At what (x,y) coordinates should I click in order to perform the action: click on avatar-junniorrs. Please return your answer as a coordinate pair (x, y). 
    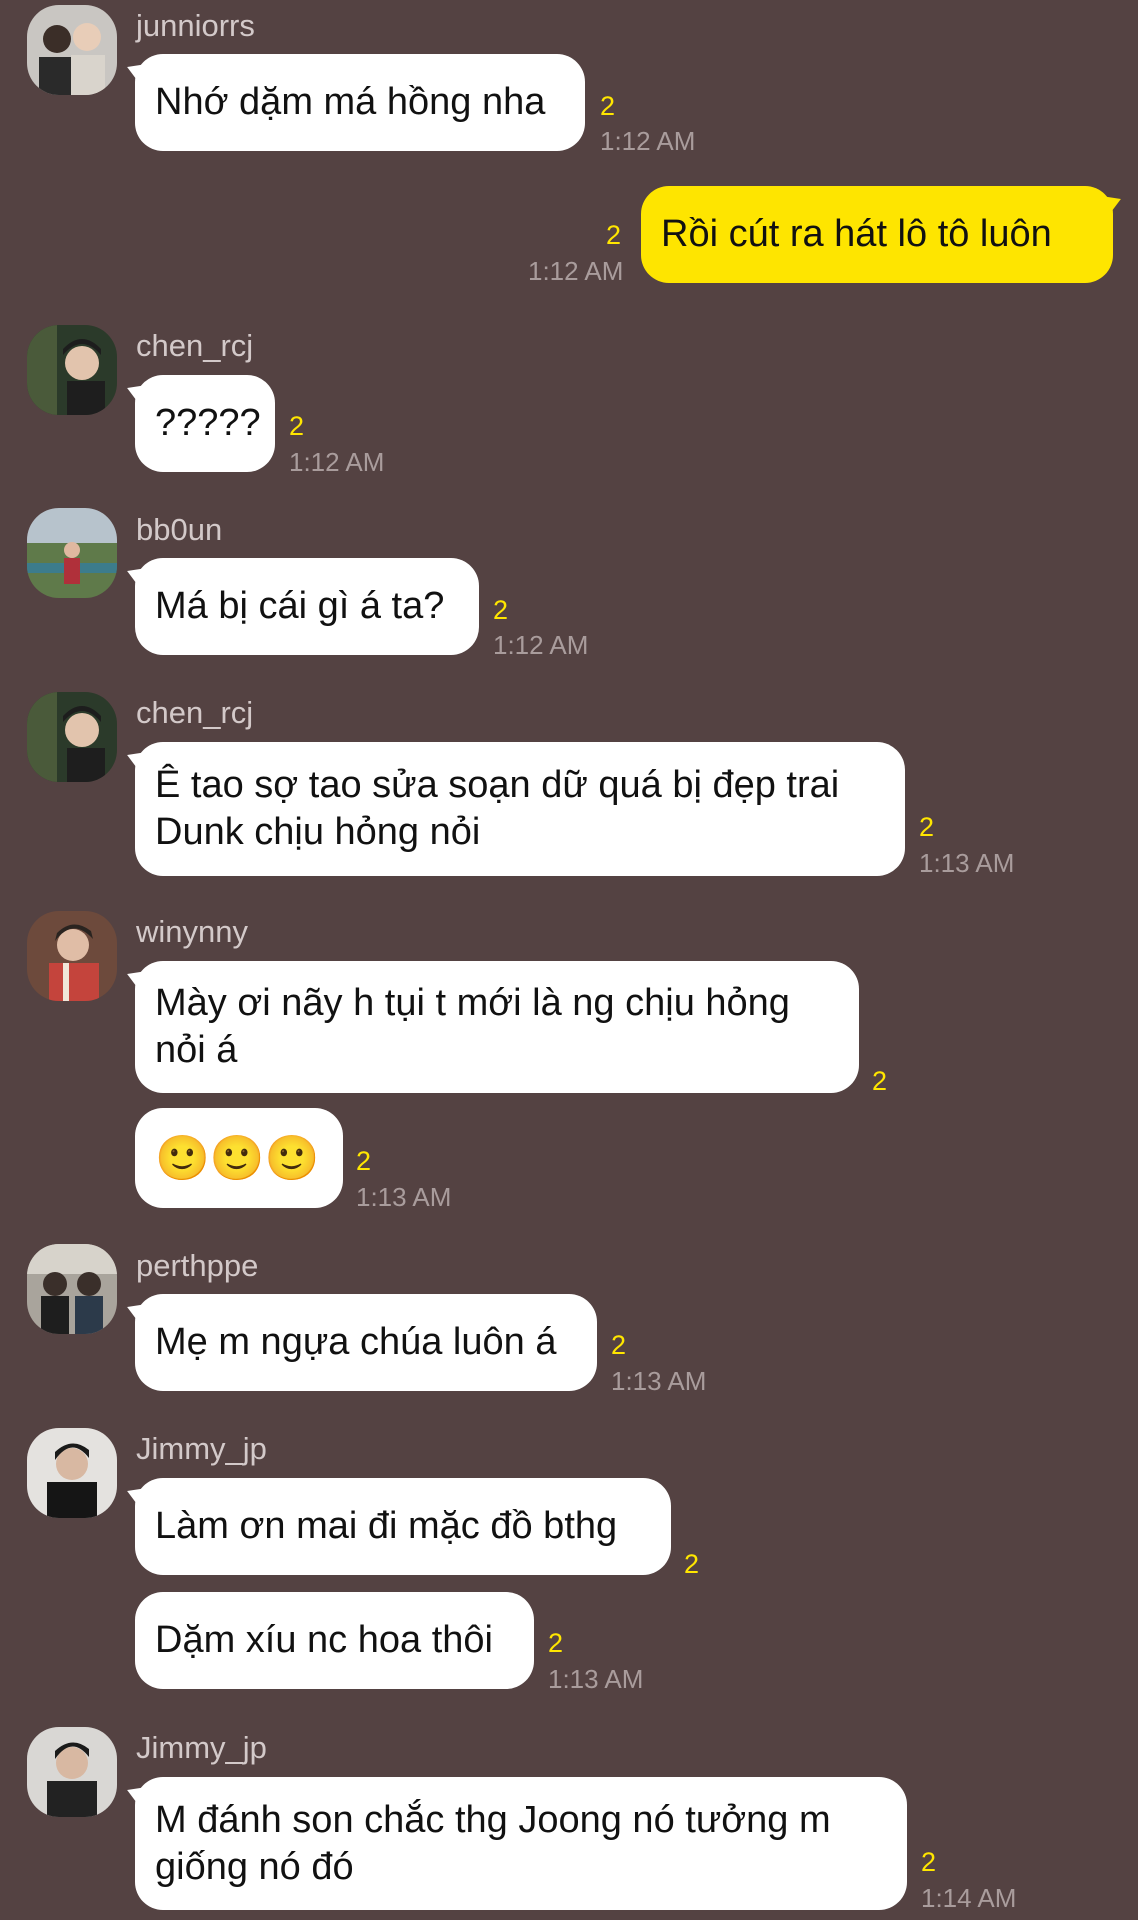
    Looking at the image, I should click on (72, 50).